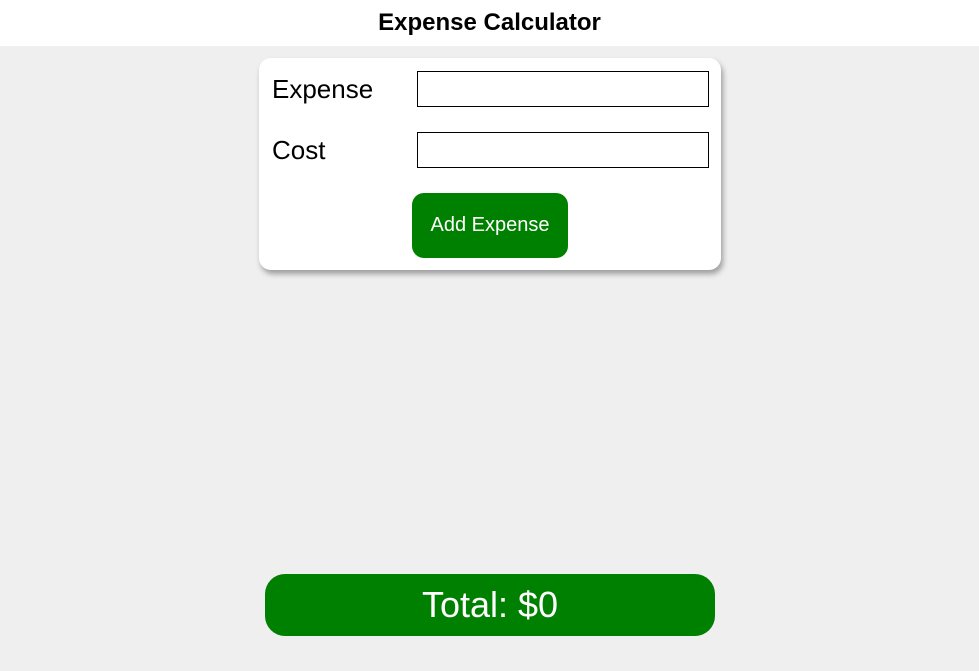 This screenshot has height=671, width=979. What do you see at coordinates (563, 150) in the screenshot?
I see `cost-input` at bounding box center [563, 150].